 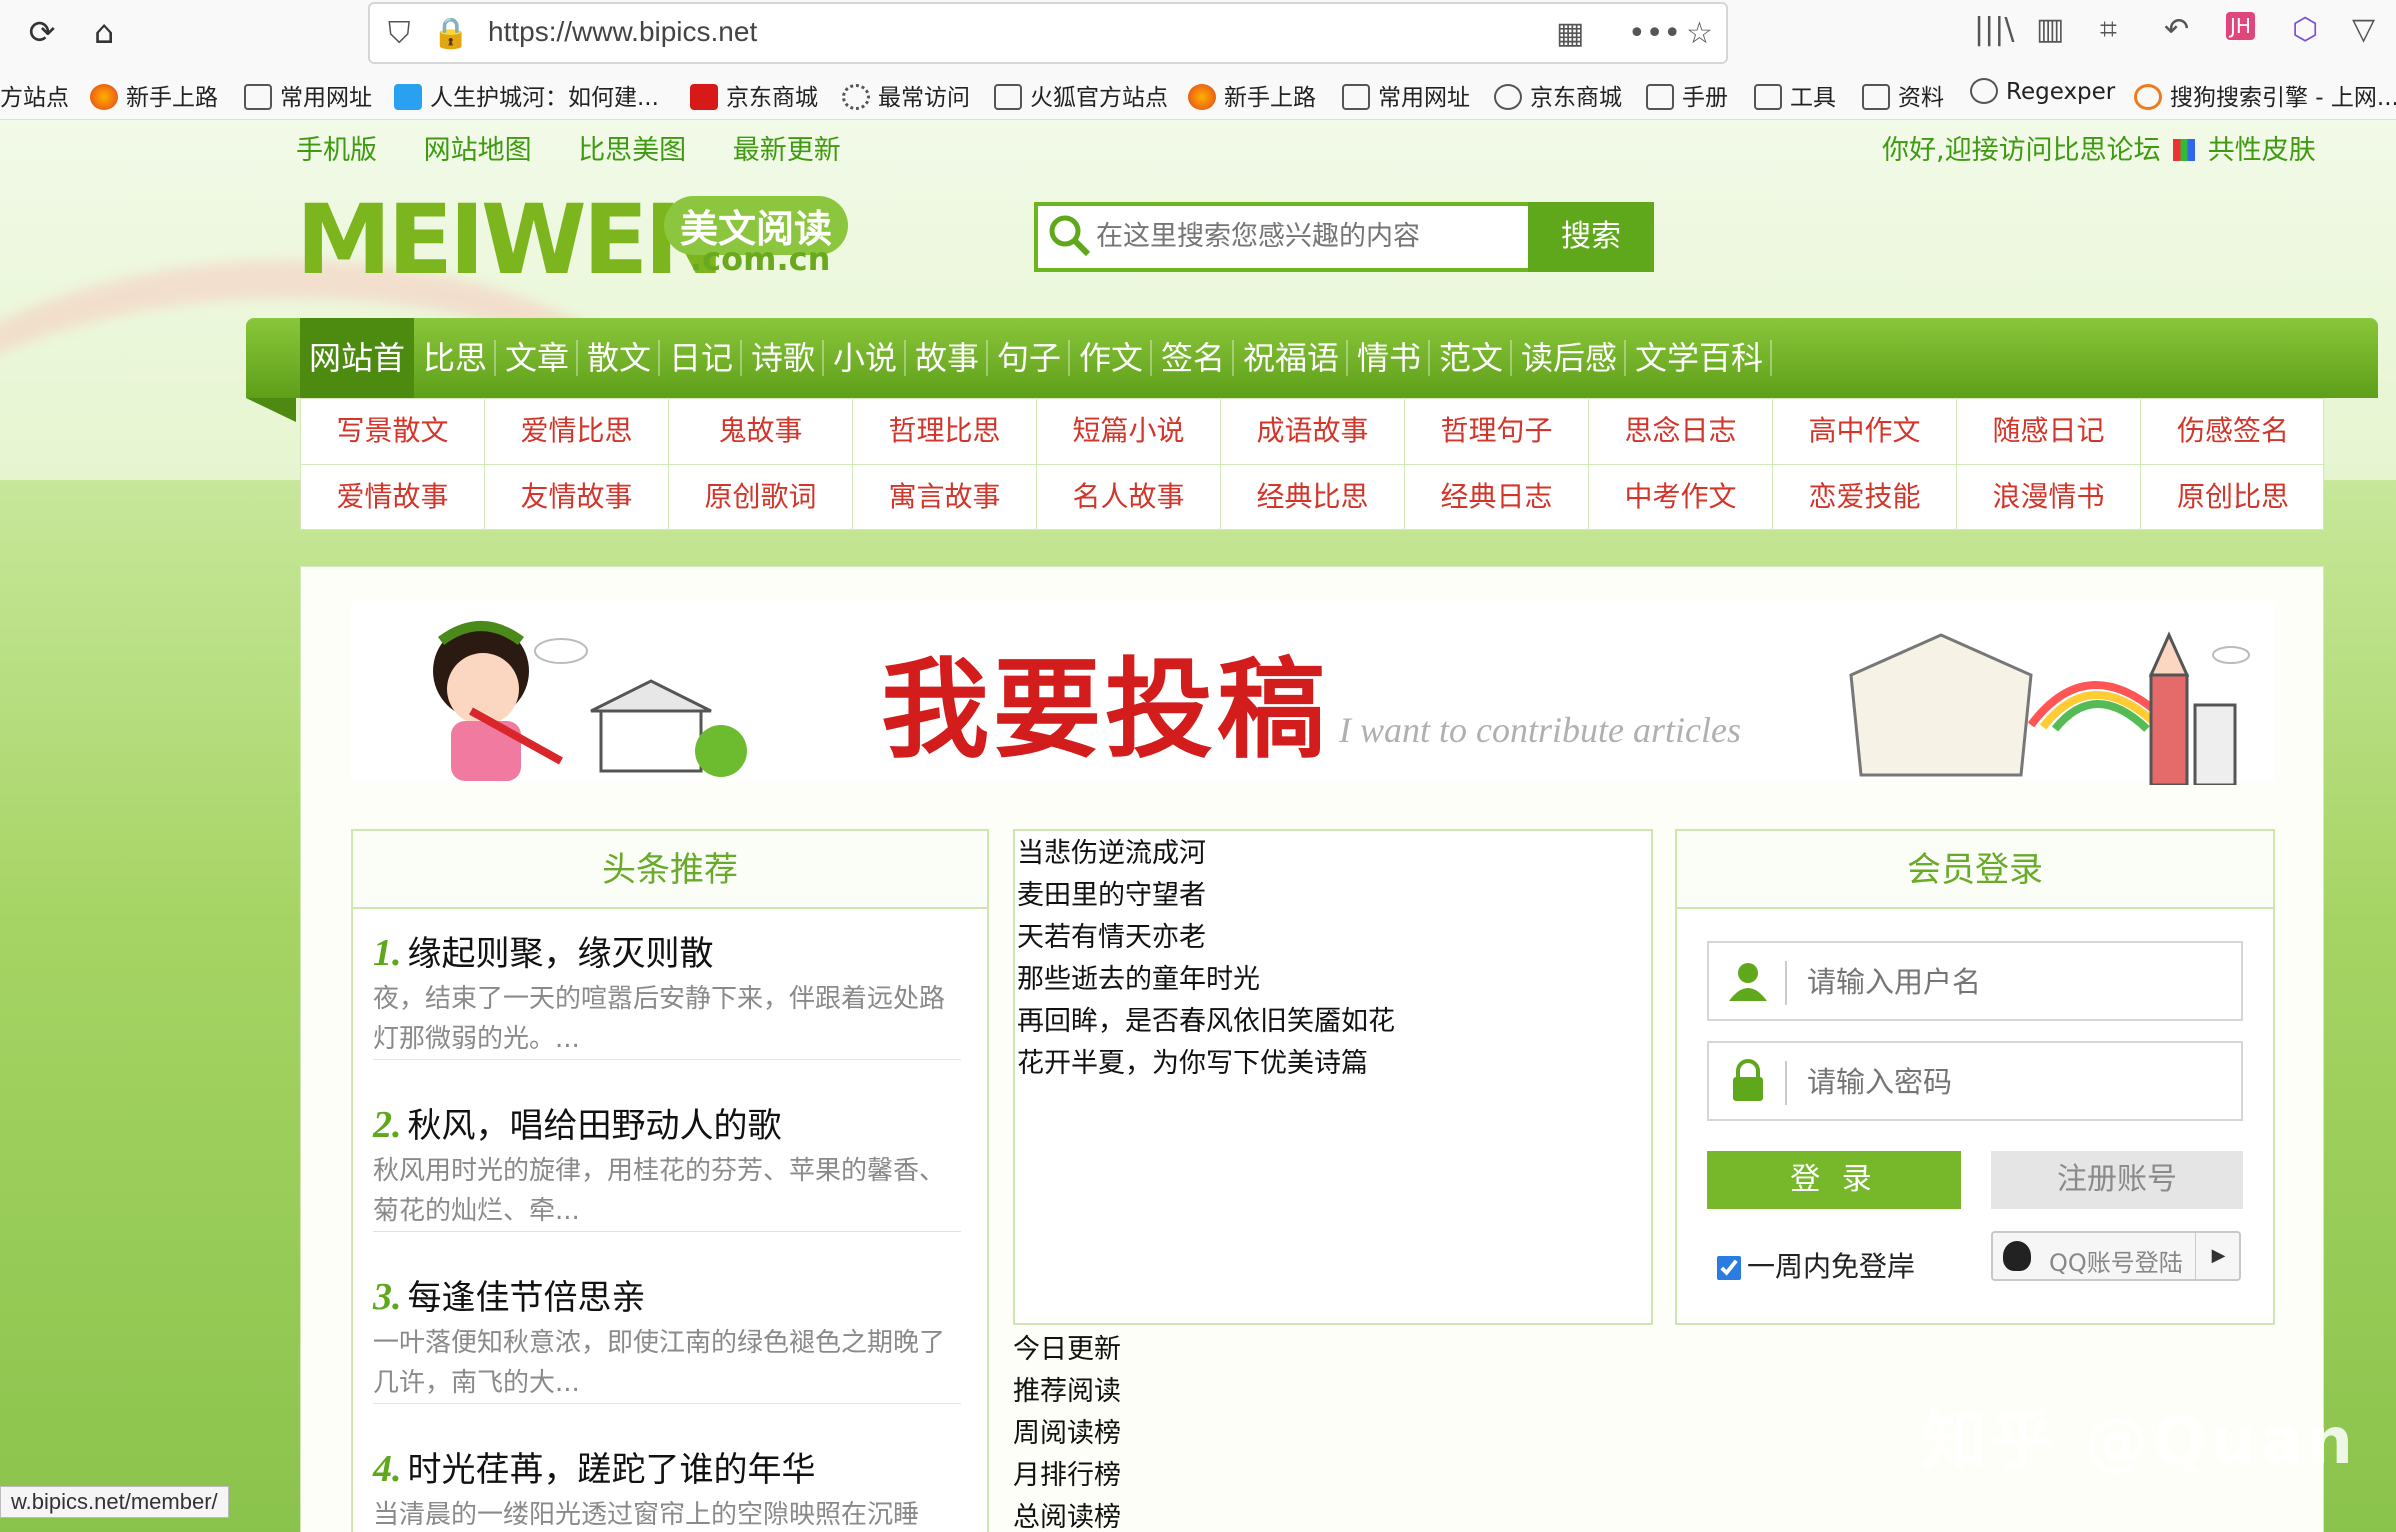 I want to click on welcome-link: 你好,迎接访问比思论坛, so click(x=2021, y=150).